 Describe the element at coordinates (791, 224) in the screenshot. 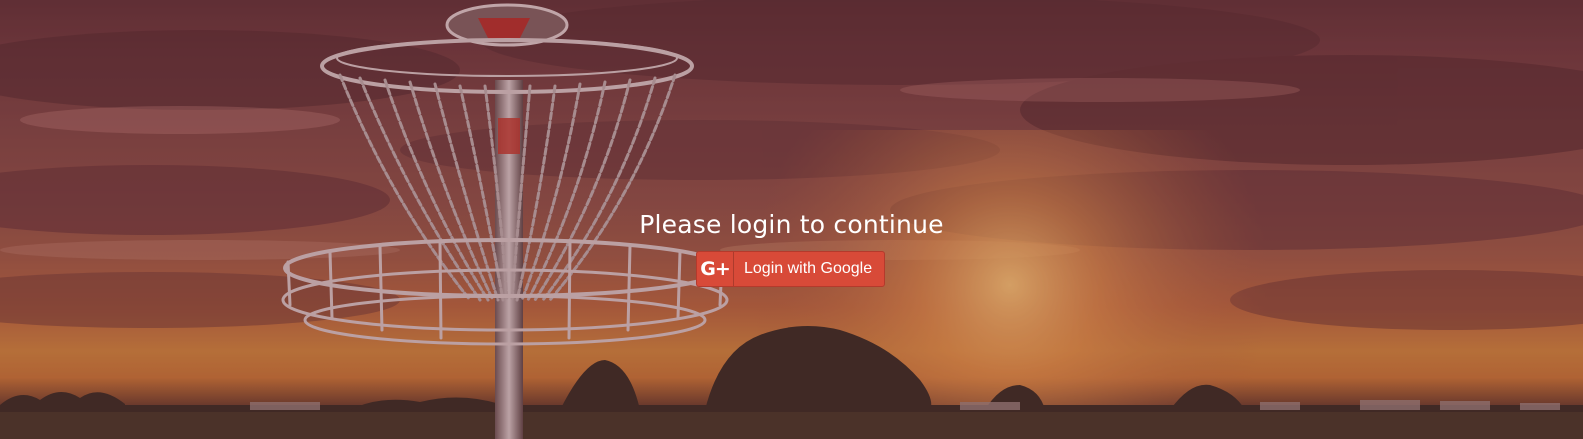

I see `login-title: Please login to continue` at that location.